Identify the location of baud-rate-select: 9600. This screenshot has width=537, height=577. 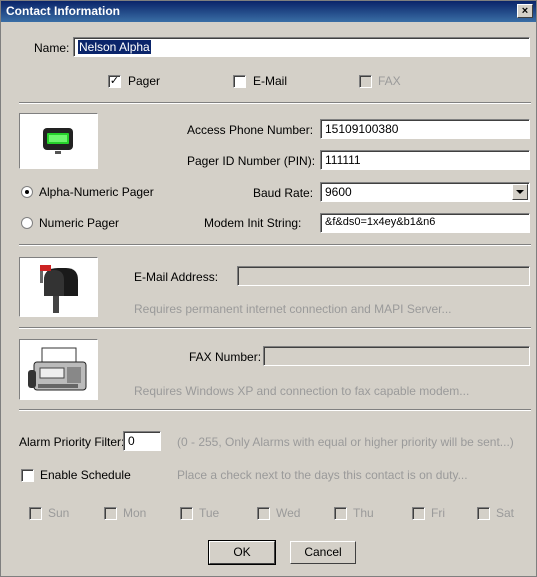
(425, 192).